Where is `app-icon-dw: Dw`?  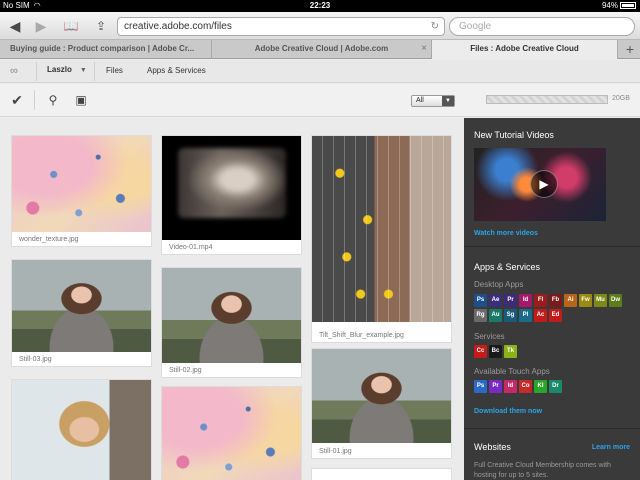
app-icon-dw: Dw is located at coordinates (615, 300).